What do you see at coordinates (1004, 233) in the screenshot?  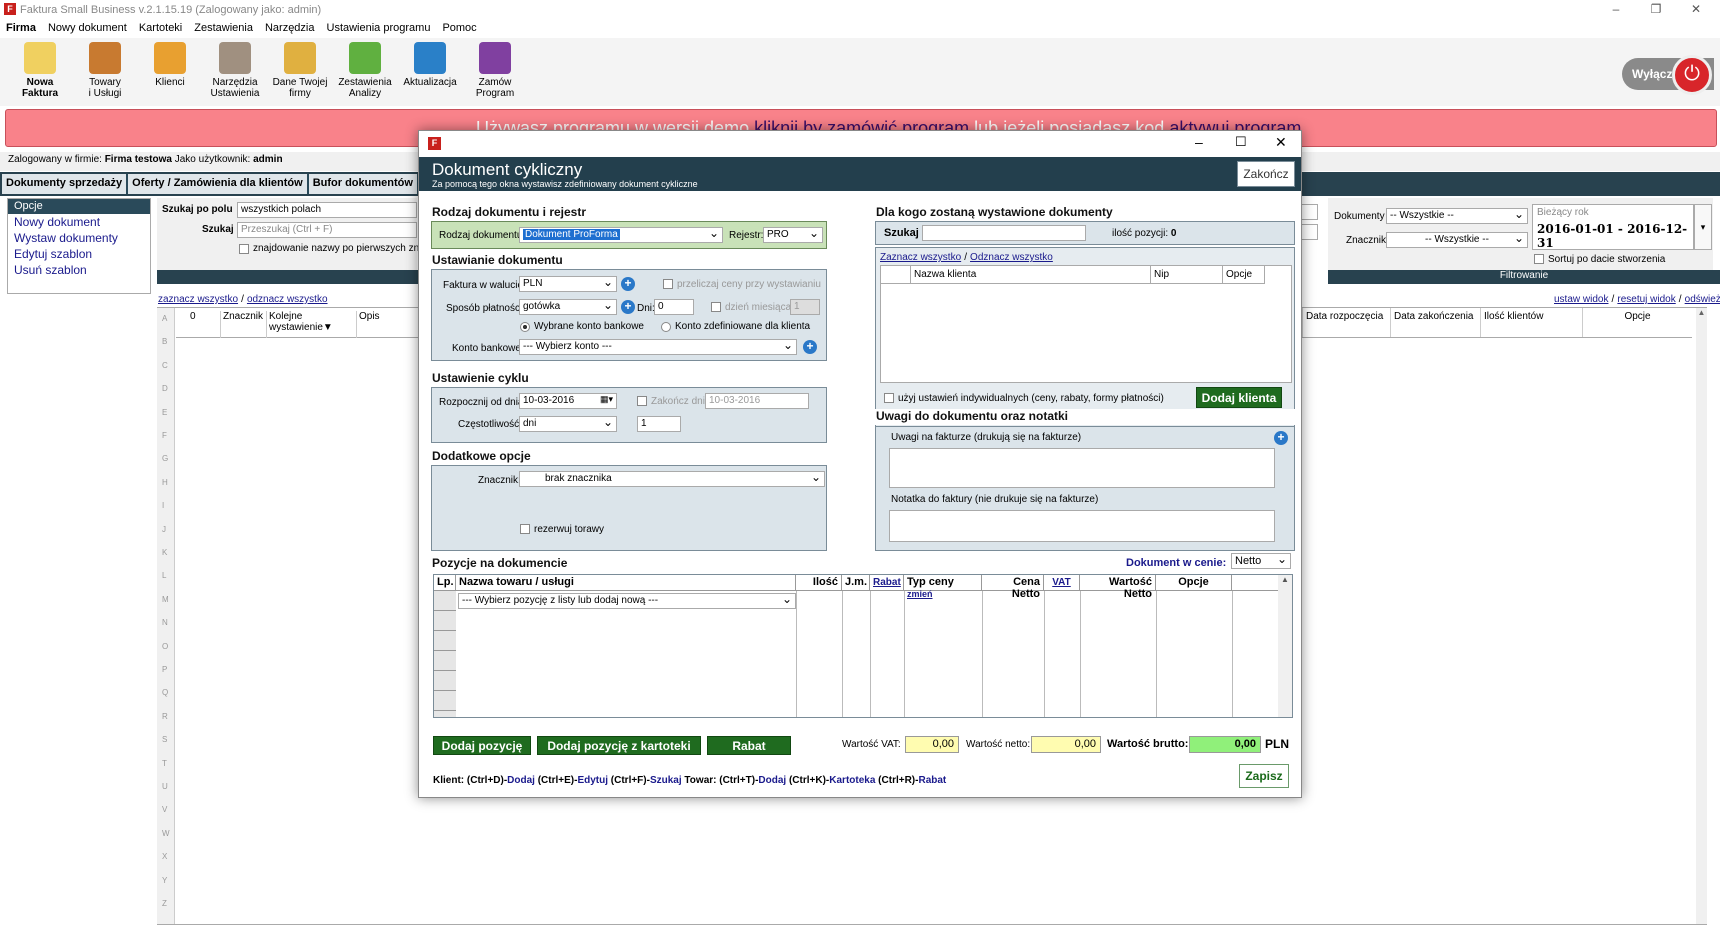 I see `client-search-input` at bounding box center [1004, 233].